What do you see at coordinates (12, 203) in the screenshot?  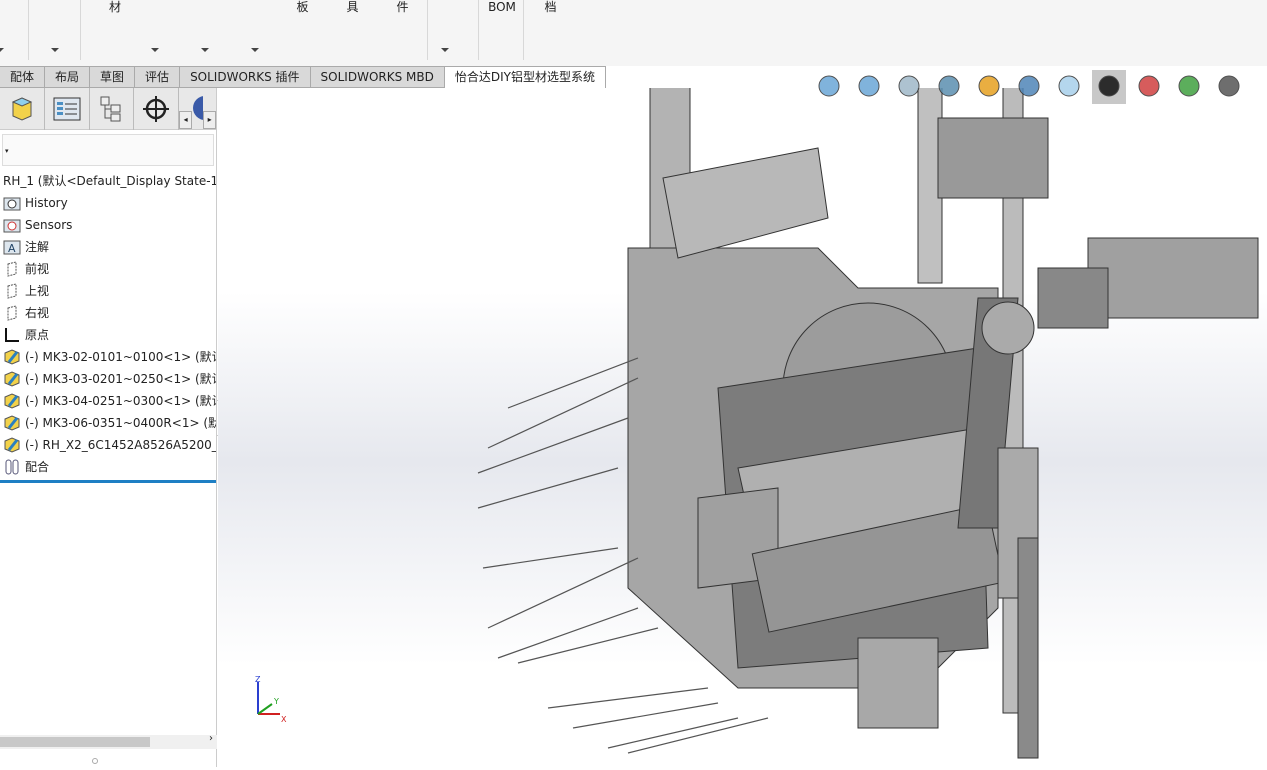 I see `history-folder-icon` at bounding box center [12, 203].